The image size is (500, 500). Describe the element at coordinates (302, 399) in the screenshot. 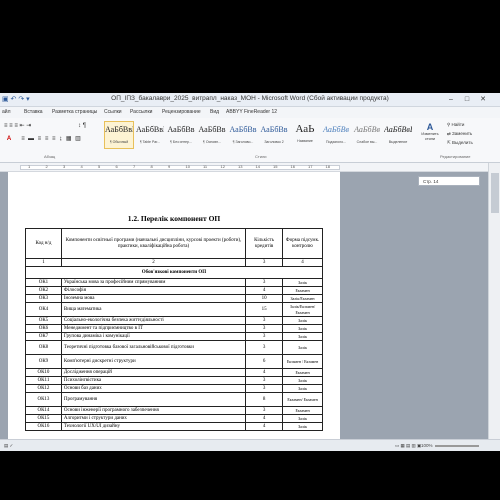

I see `row-control: Екзамен/ Екзамен` at that location.